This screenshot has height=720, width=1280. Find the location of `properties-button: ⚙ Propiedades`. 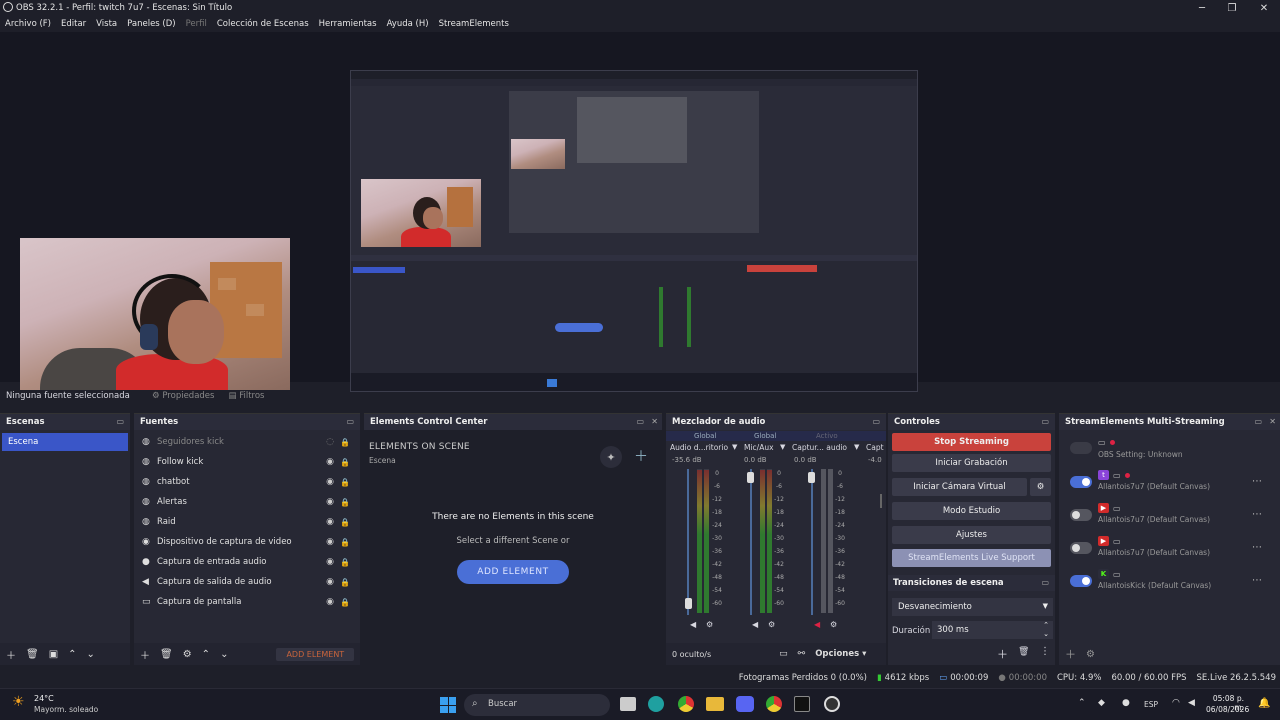

properties-button: ⚙ Propiedades is located at coordinates (183, 396).